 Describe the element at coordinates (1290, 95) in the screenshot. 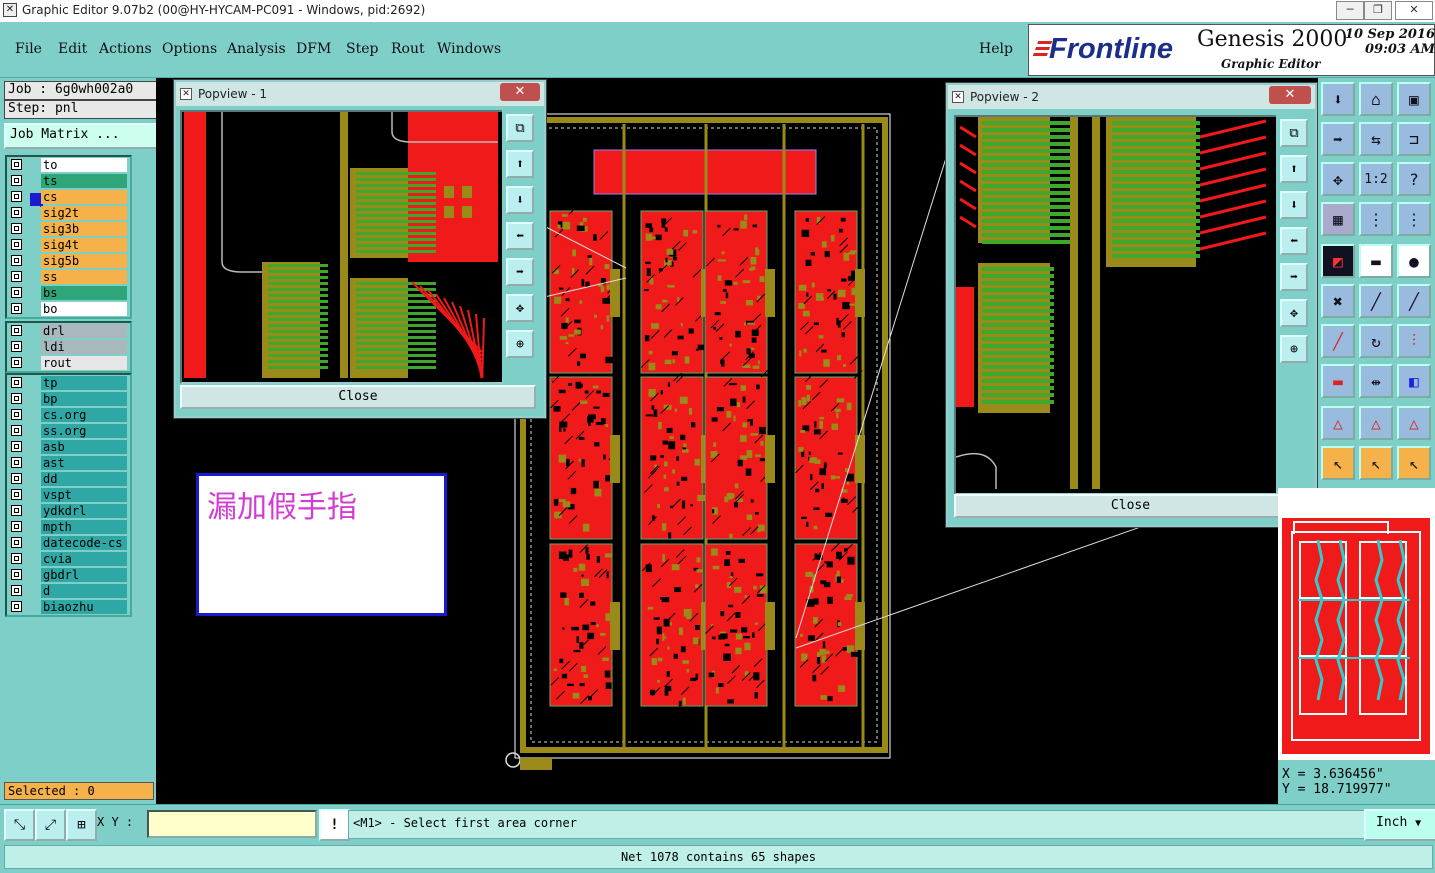

I see `popview-2-close-x: ✕` at that location.